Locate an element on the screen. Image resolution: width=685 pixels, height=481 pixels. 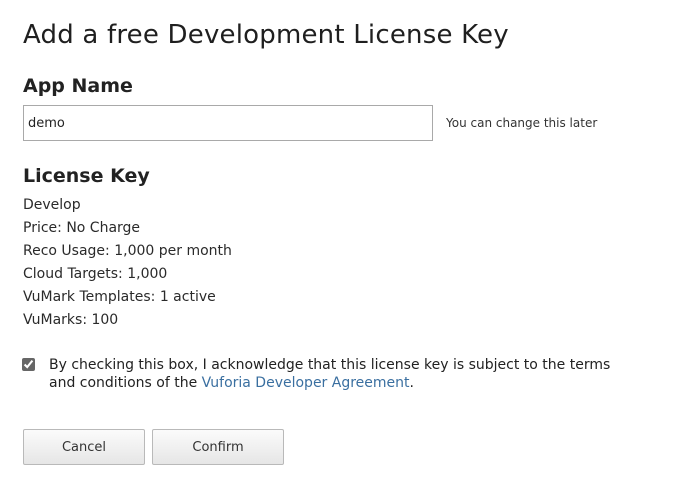
license-key-heading: License Key is located at coordinates (86, 176).